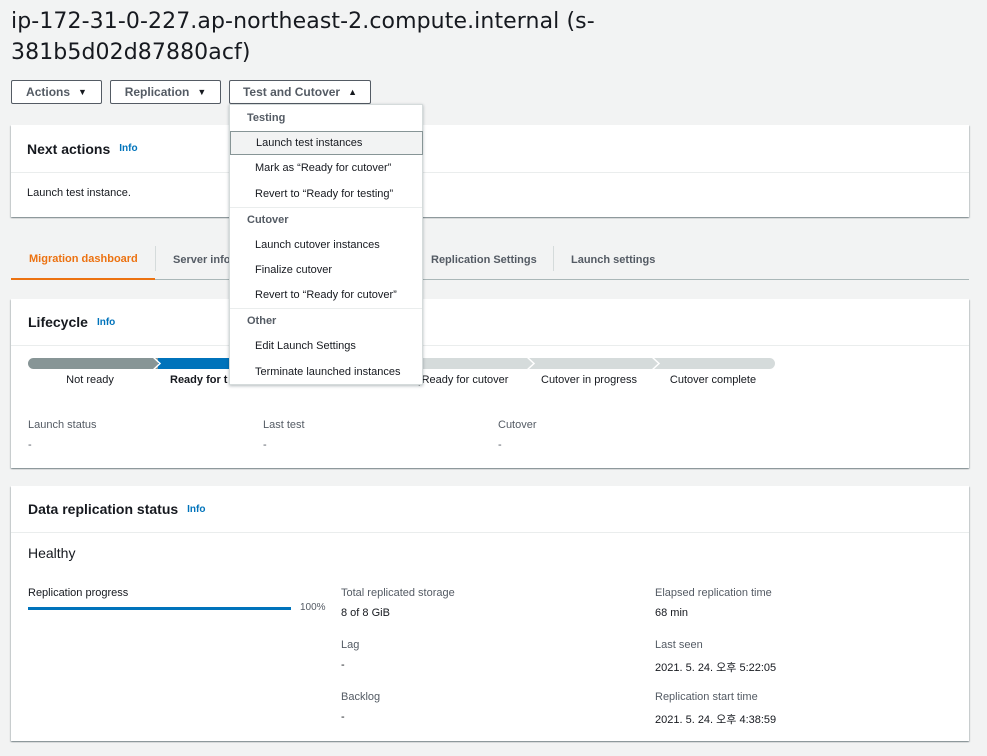 The image size is (987, 756). What do you see at coordinates (490, 509) in the screenshot?
I see `data-replication-header: Data replication status Info` at bounding box center [490, 509].